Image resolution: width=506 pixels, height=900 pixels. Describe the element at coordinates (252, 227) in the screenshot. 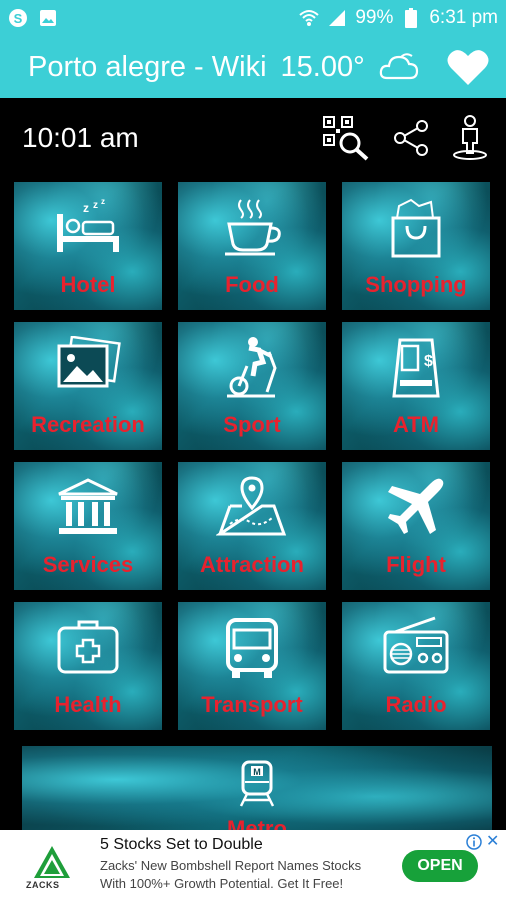

I see `coffee-cup-icon` at that location.